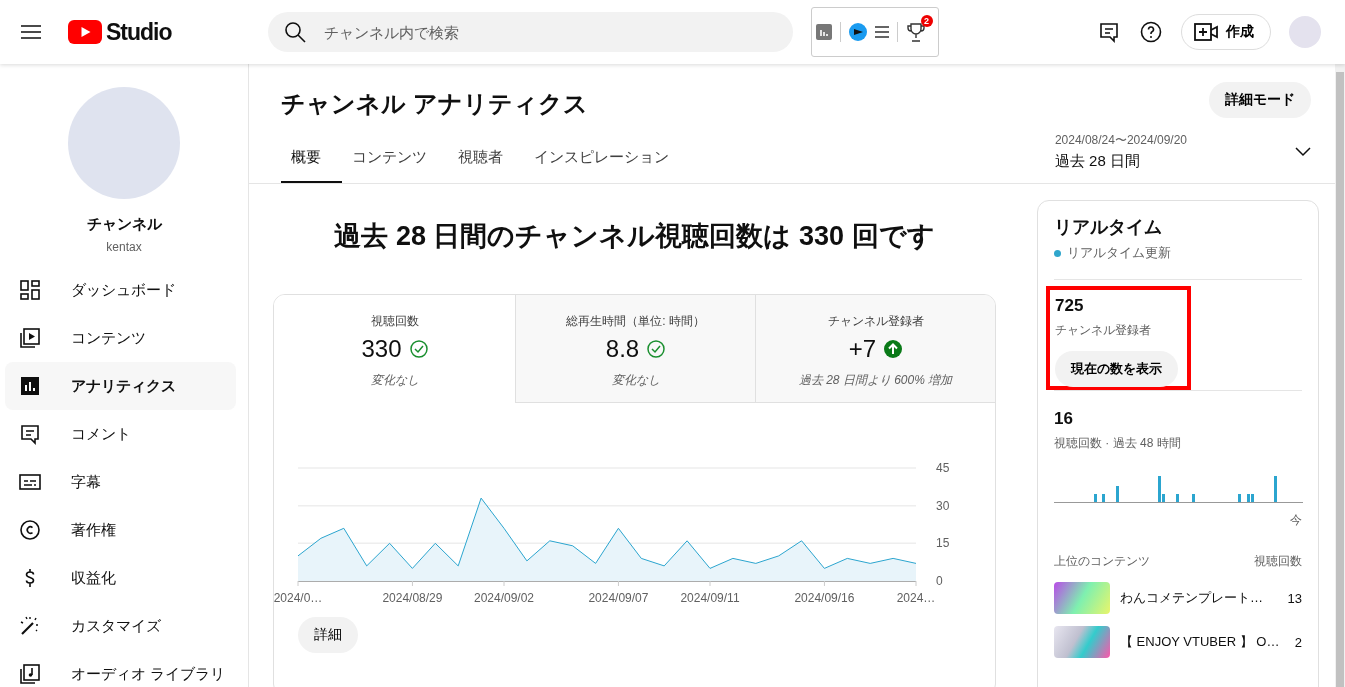 This screenshot has width=1345, height=687. I want to click on headline: 過去 28 日間のチャンネル視聴回数は 330 回です, so click(634, 236).